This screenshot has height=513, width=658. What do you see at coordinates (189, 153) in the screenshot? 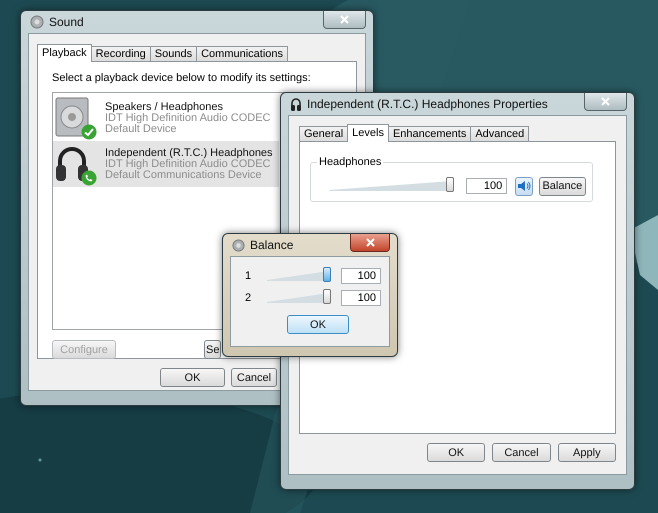
I see `device-name: Independent (R.T.C.) Headphones` at bounding box center [189, 153].